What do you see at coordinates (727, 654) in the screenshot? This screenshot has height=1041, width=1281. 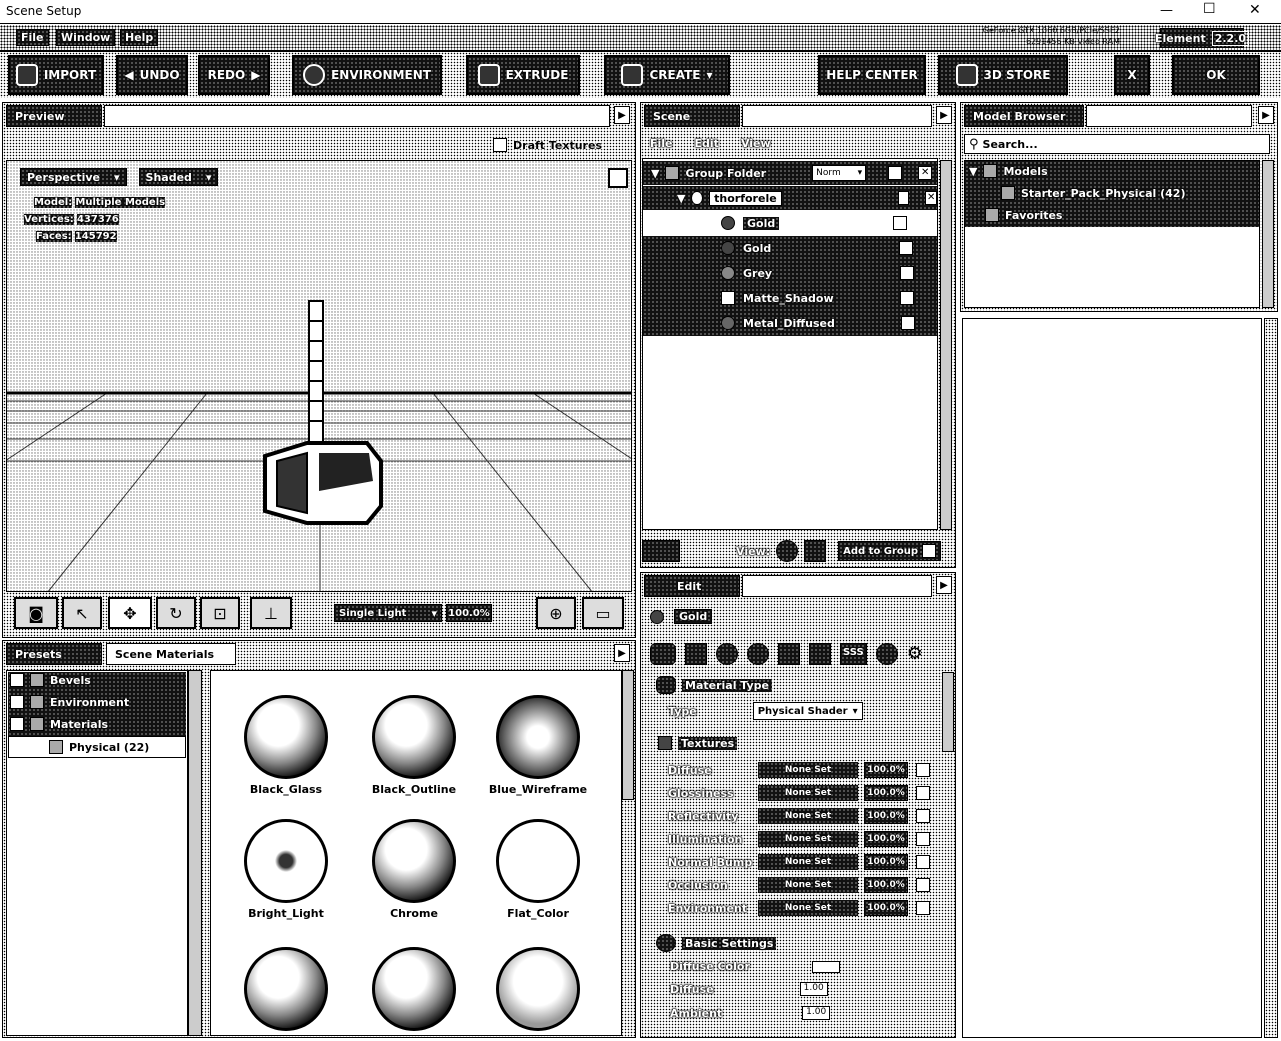 I see `sphere-icon` at bounding box center [727, 654].